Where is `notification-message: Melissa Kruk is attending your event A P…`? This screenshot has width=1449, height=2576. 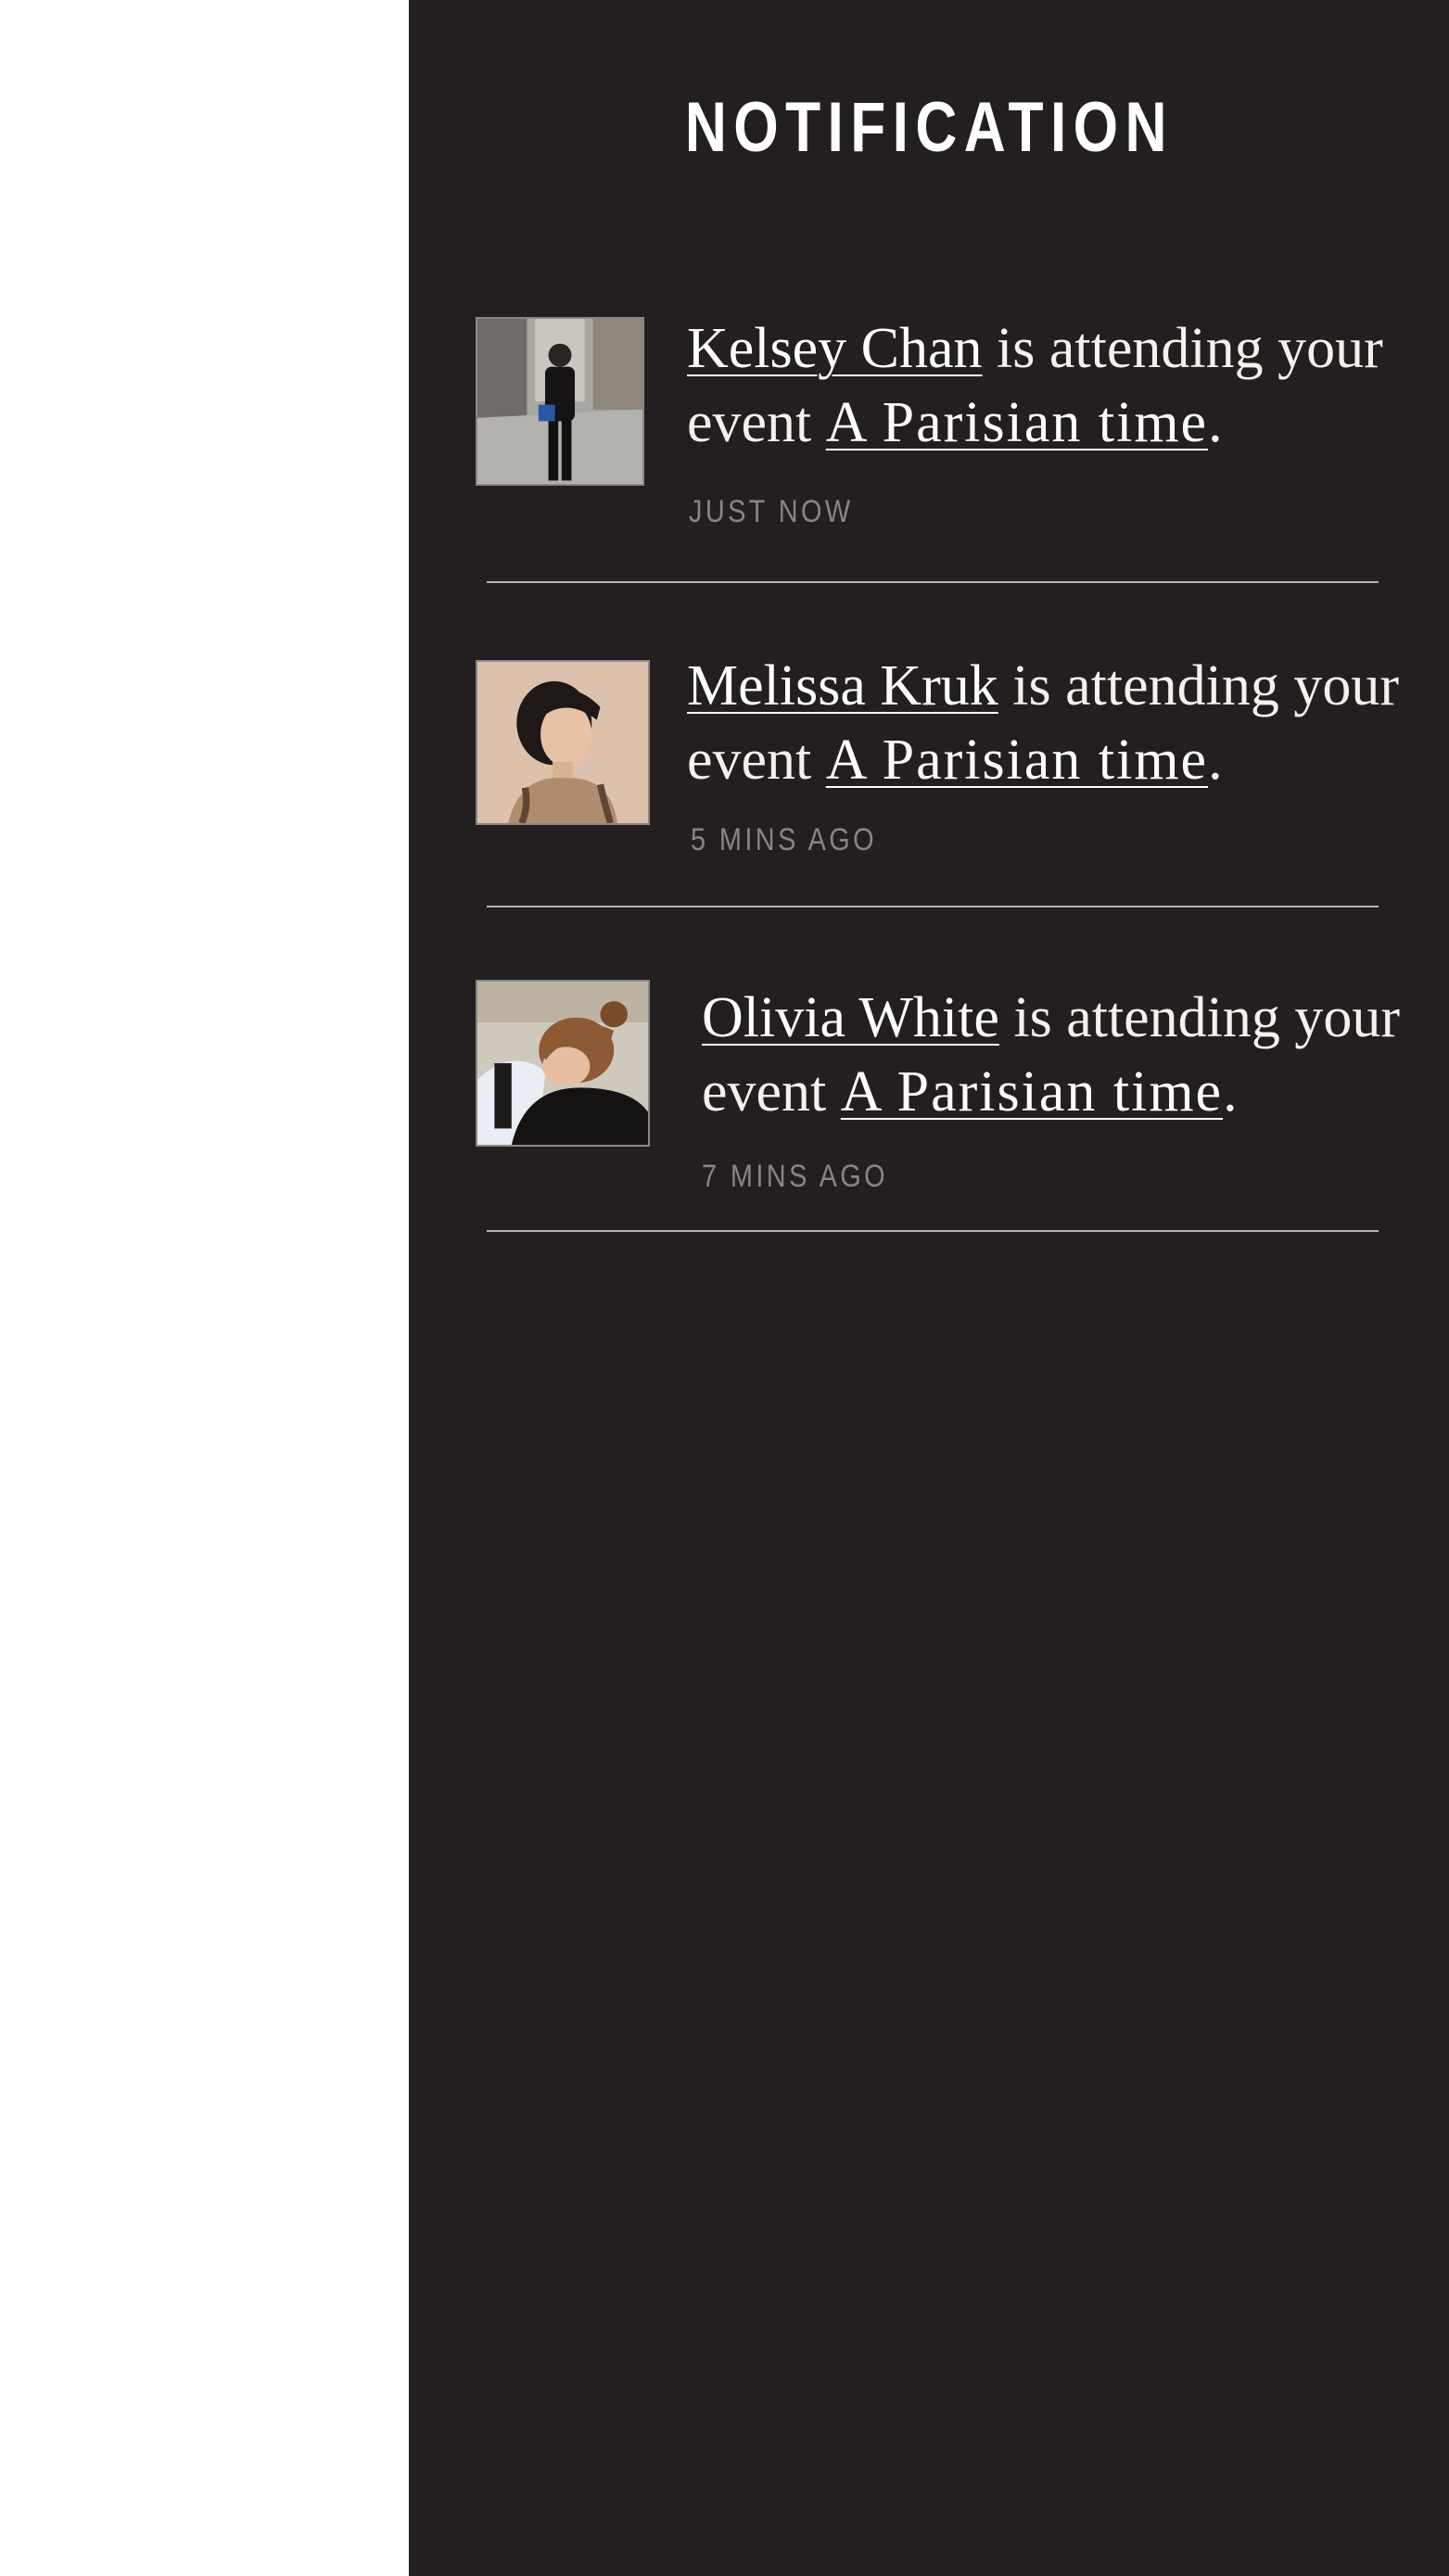 notification-message: Melissa Kruk is attending your event A P… is located at coordinates (1058, 723).